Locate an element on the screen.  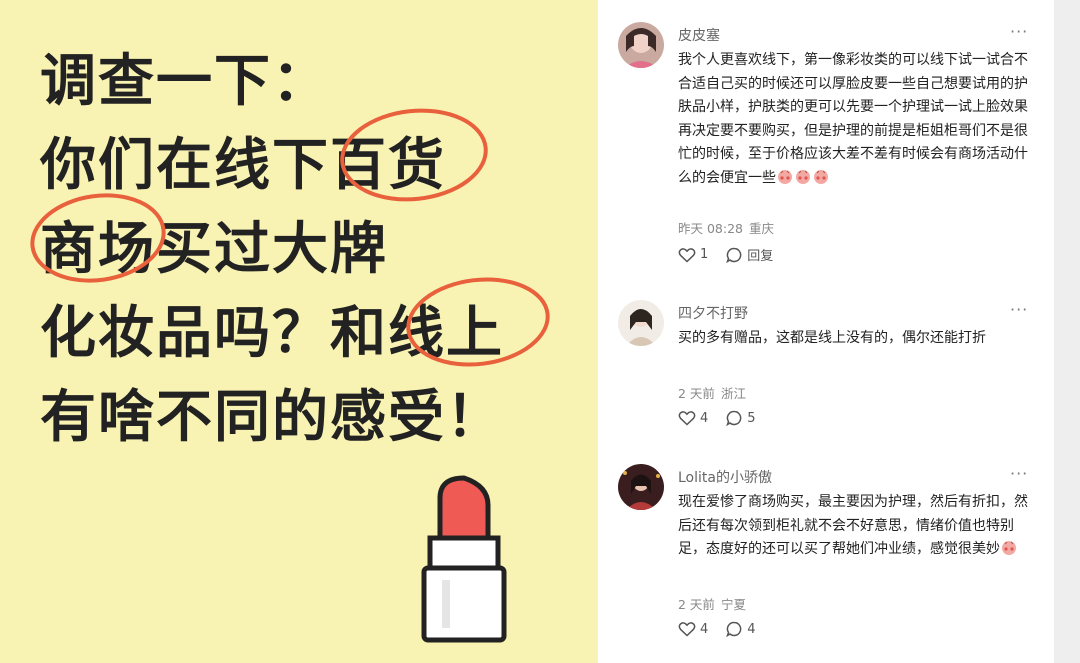
comment-time: 2 天前 is located at coordinates (696, 604).